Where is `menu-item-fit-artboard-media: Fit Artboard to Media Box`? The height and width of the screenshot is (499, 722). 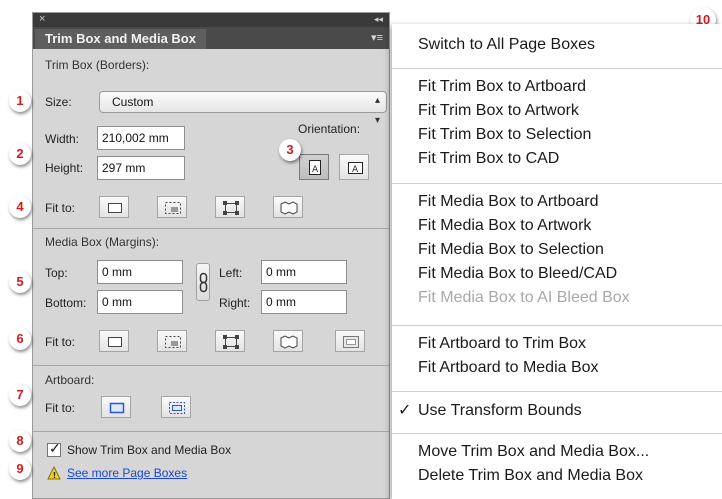
menu-item-fit-artboard-media: Fit Artboard to Media Box is located at coordinates (508, 368).